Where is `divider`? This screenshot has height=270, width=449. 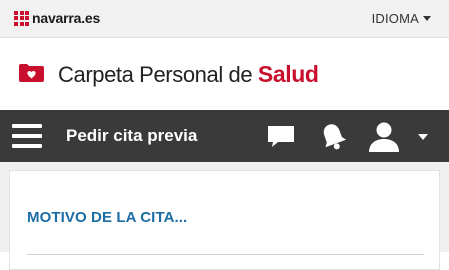 divider is located at coordinates (225, 254).